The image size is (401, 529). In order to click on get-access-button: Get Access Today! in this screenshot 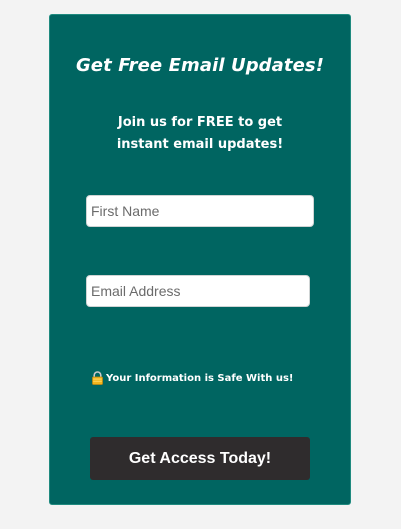, I will do `click(200, 458)`.